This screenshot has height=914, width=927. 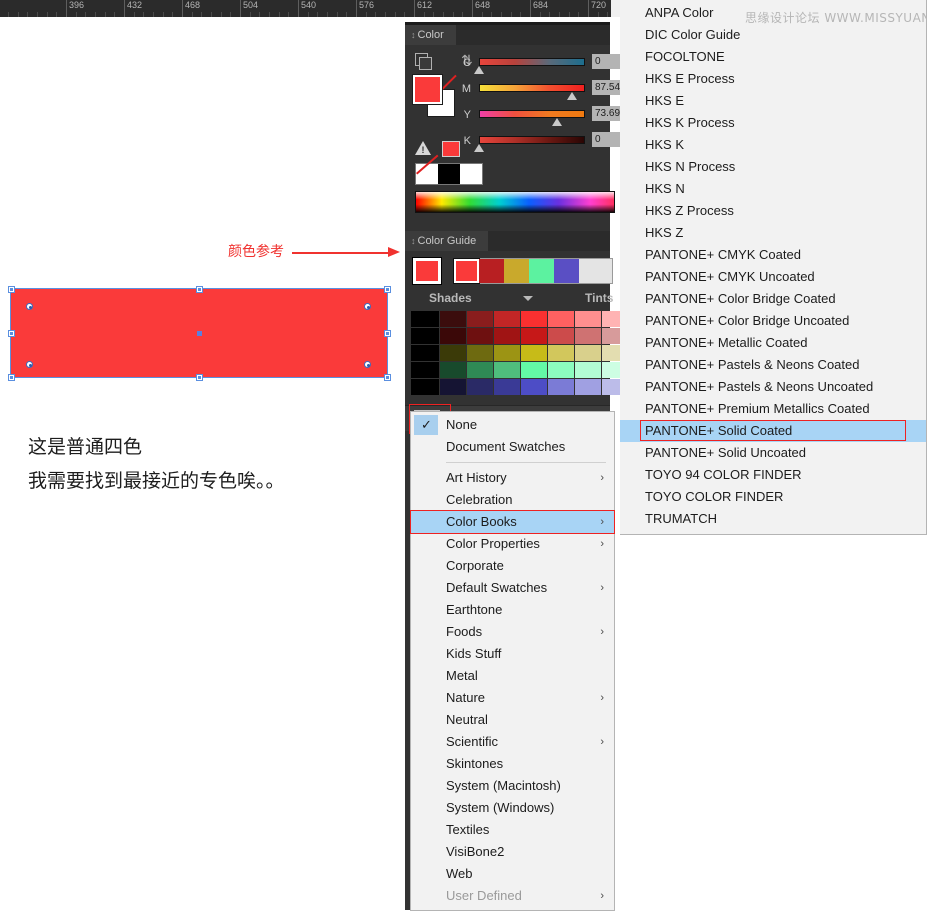 I want to click on menu-item-skintones: Skintones, so click(x=512, y=764).